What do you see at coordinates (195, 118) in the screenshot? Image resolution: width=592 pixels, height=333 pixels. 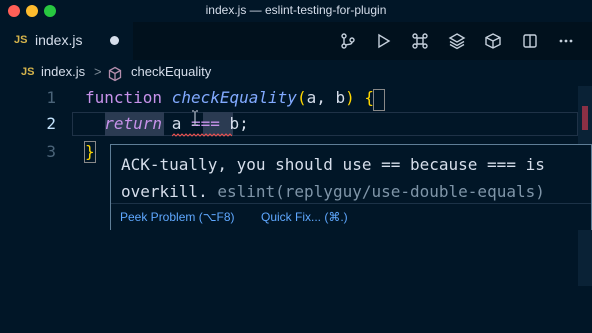 I see `text-cursor-icon` at bounding box center [195, 118].